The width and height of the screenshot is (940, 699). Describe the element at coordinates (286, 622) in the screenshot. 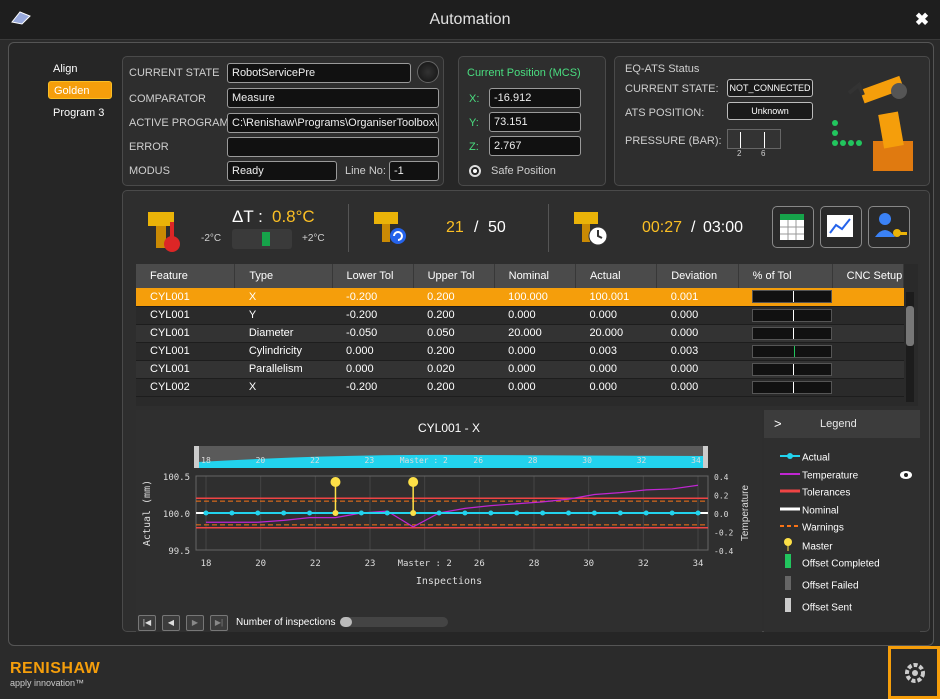

I see `num-inspections-label: Number of inspections` at that location.